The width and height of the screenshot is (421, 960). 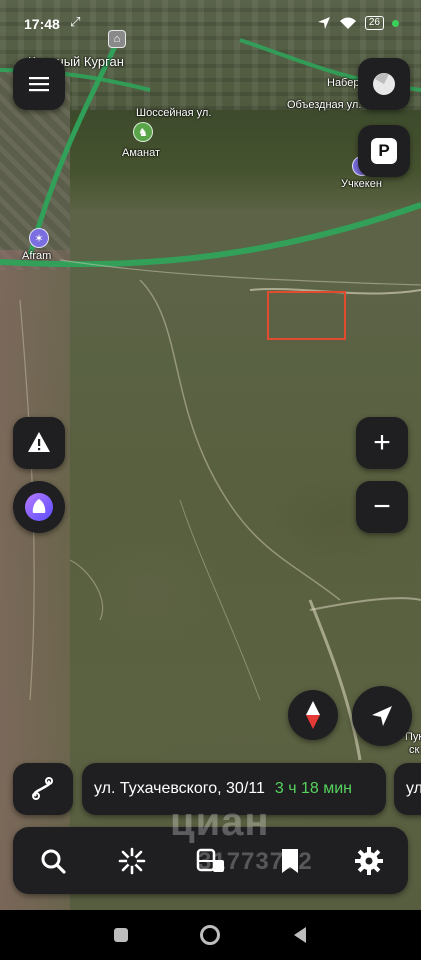 I want to click on alert-icon, so click(x=39, y=442).